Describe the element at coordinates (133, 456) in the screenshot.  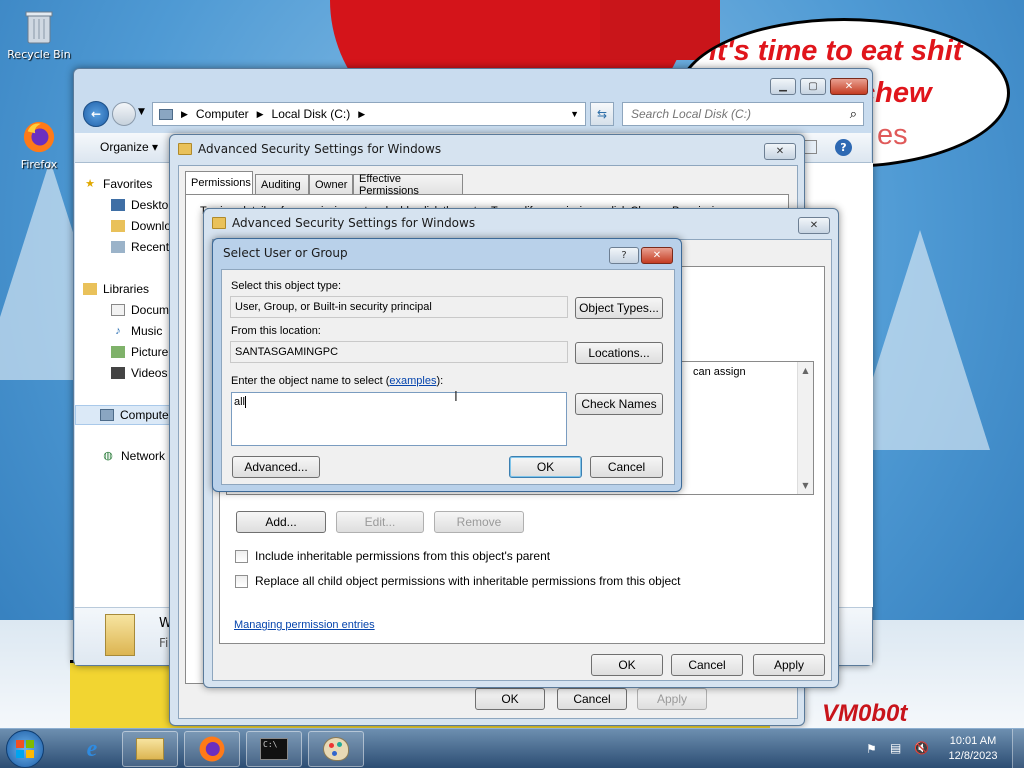
I see `nav-network: ◍ Network` at that location.